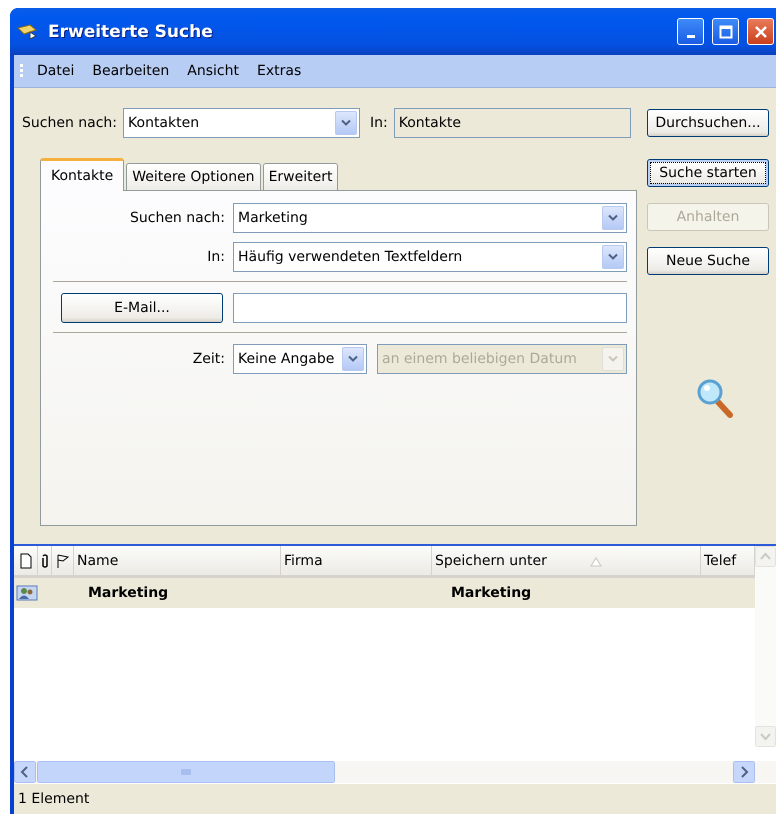  What do you see at coordinates (25, 772) in the screenshot?
I see `scroll-left-button` at bounding box center [25, 772].